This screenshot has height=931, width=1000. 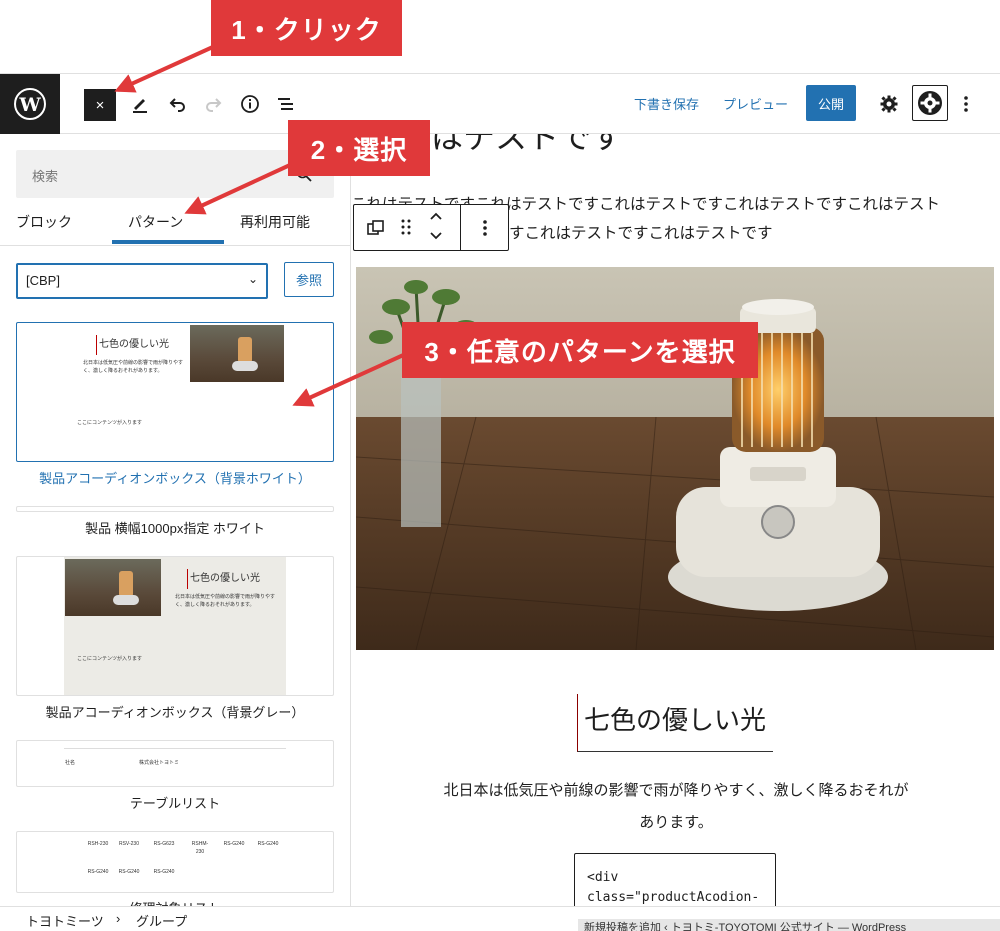 I want to click on tab-patterns: パターン, so click(x=155, y=222).